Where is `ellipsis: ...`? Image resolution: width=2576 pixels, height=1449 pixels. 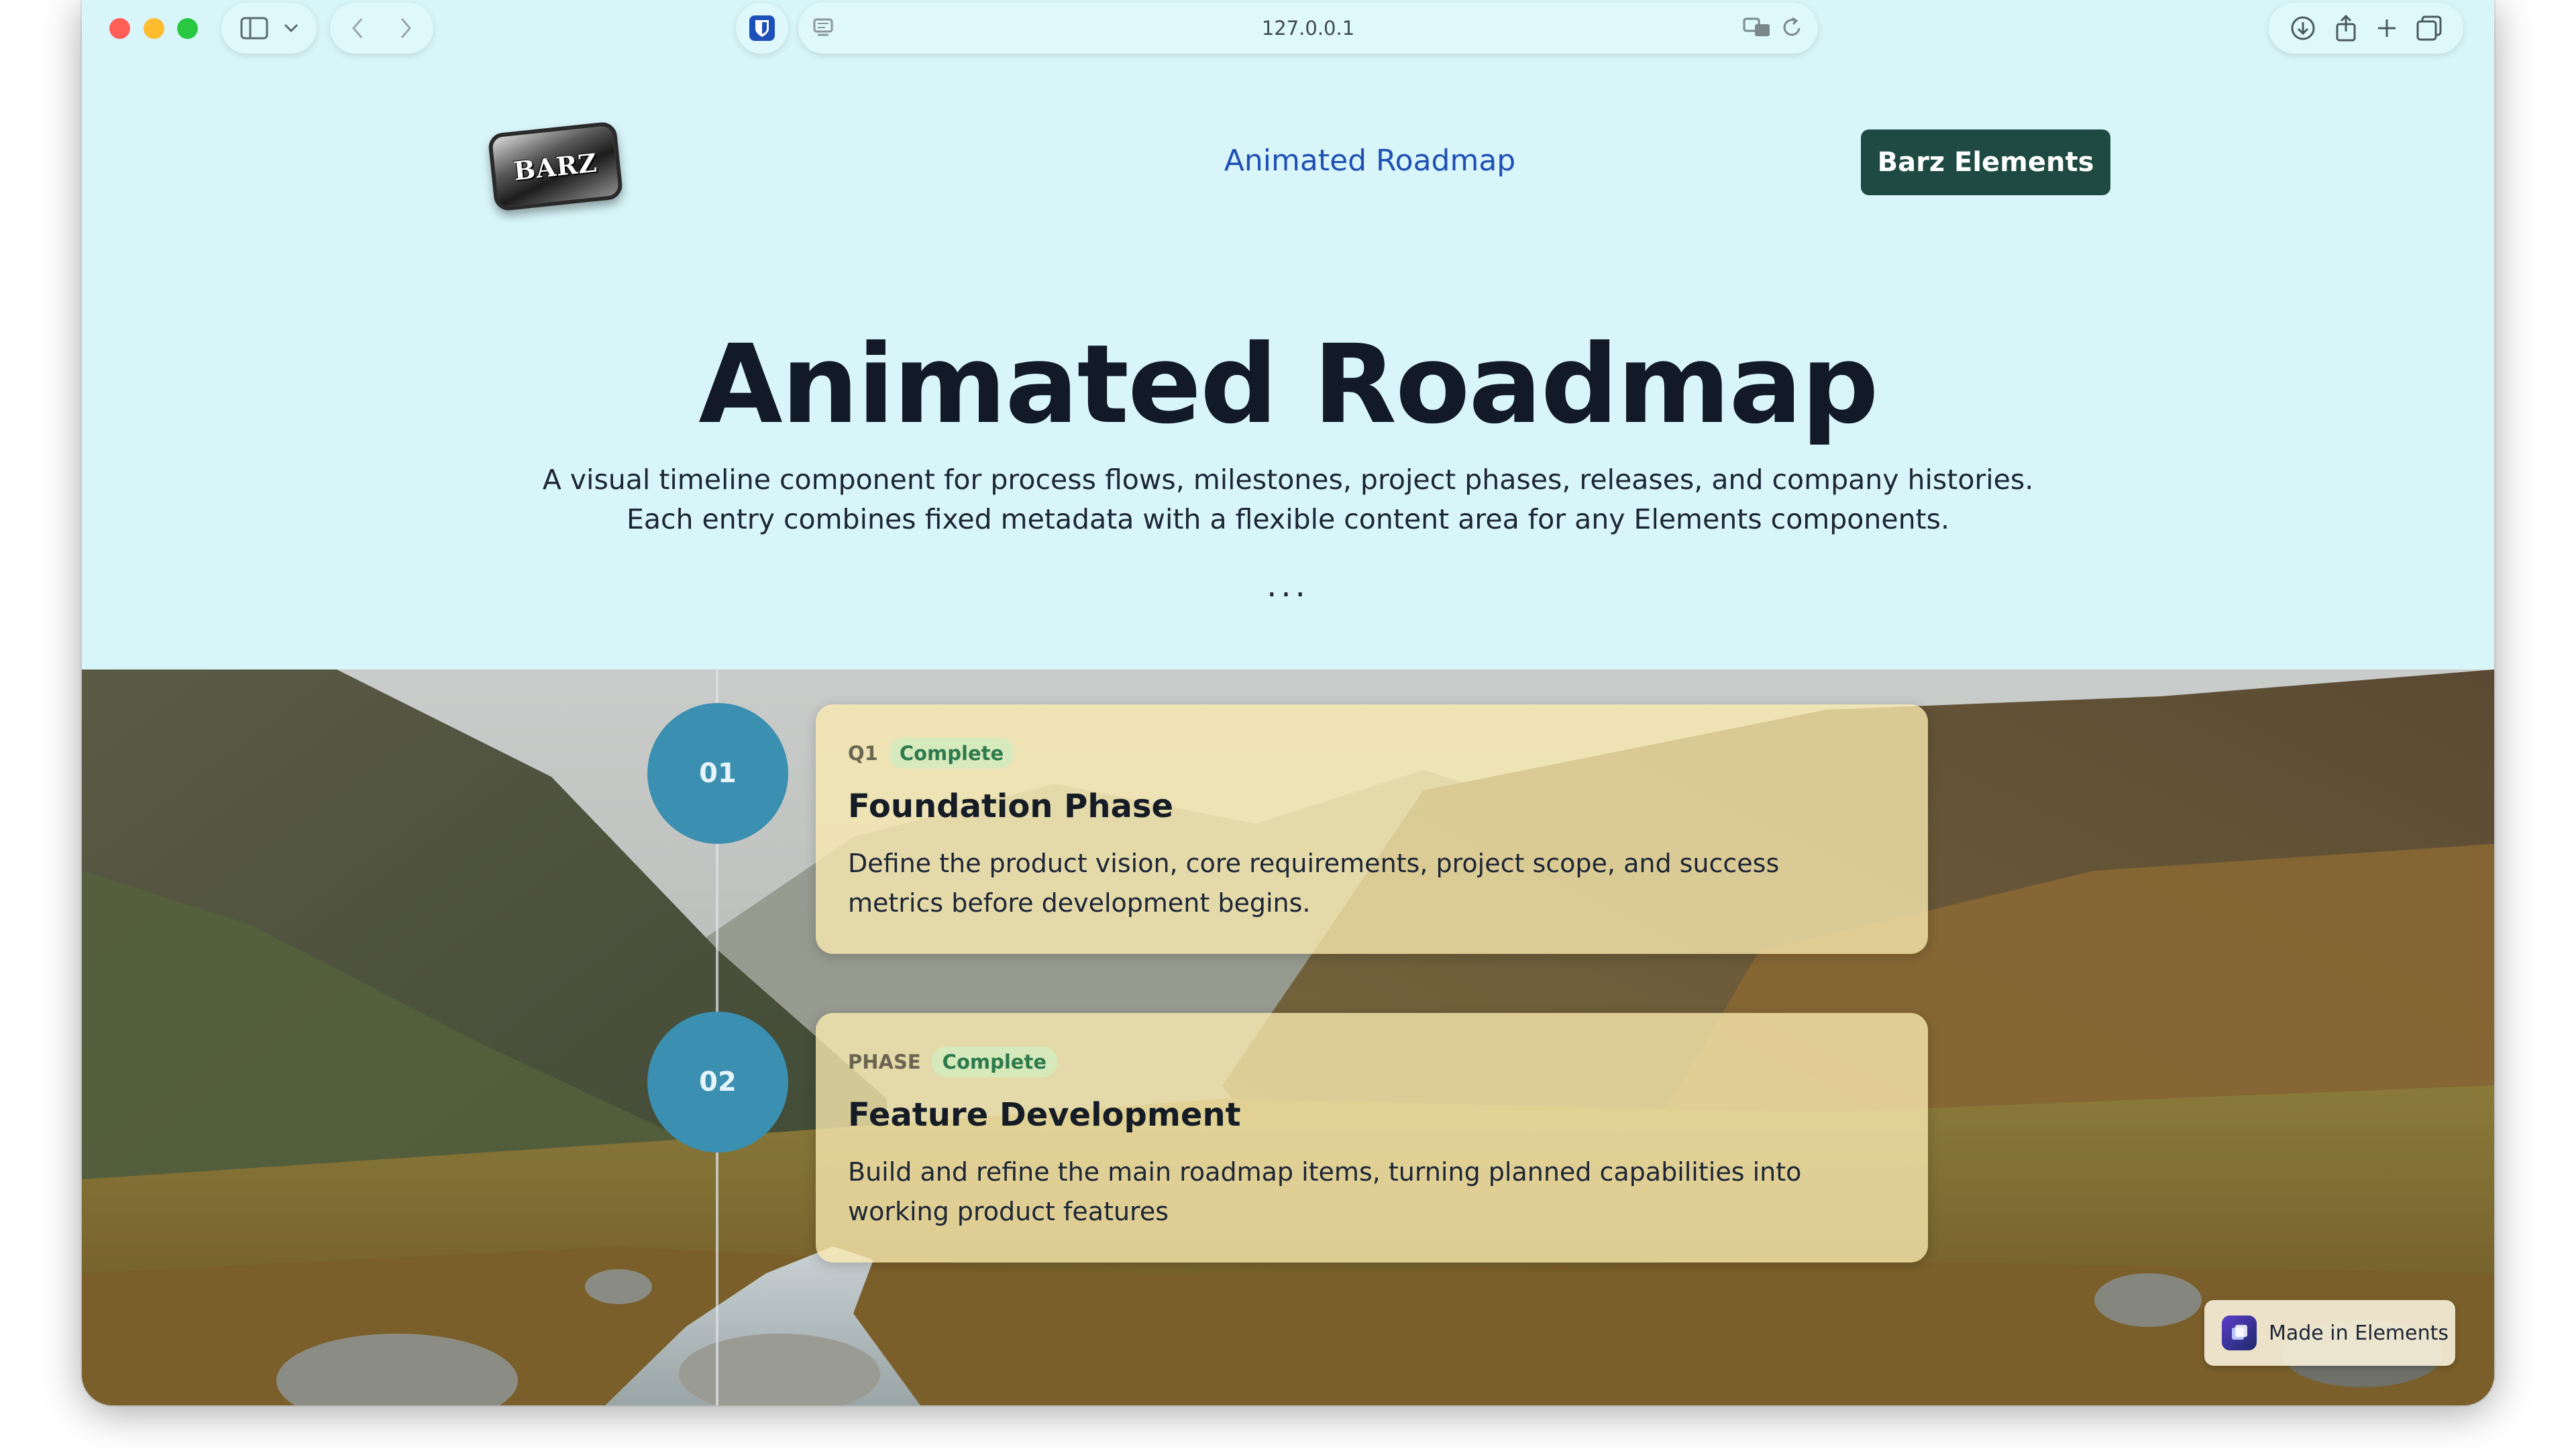
ellipsis: ... is located at coordinates (1288, 585).